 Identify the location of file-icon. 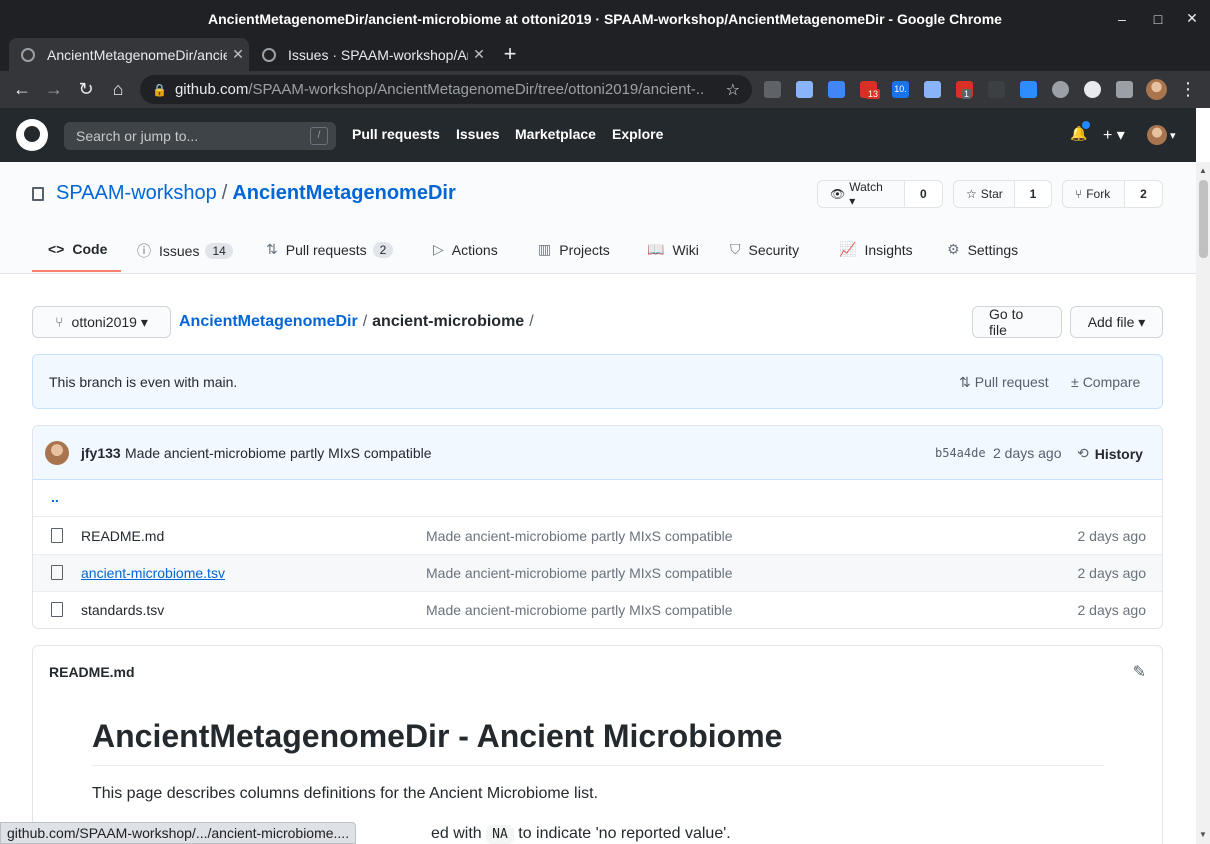
(57, 535).